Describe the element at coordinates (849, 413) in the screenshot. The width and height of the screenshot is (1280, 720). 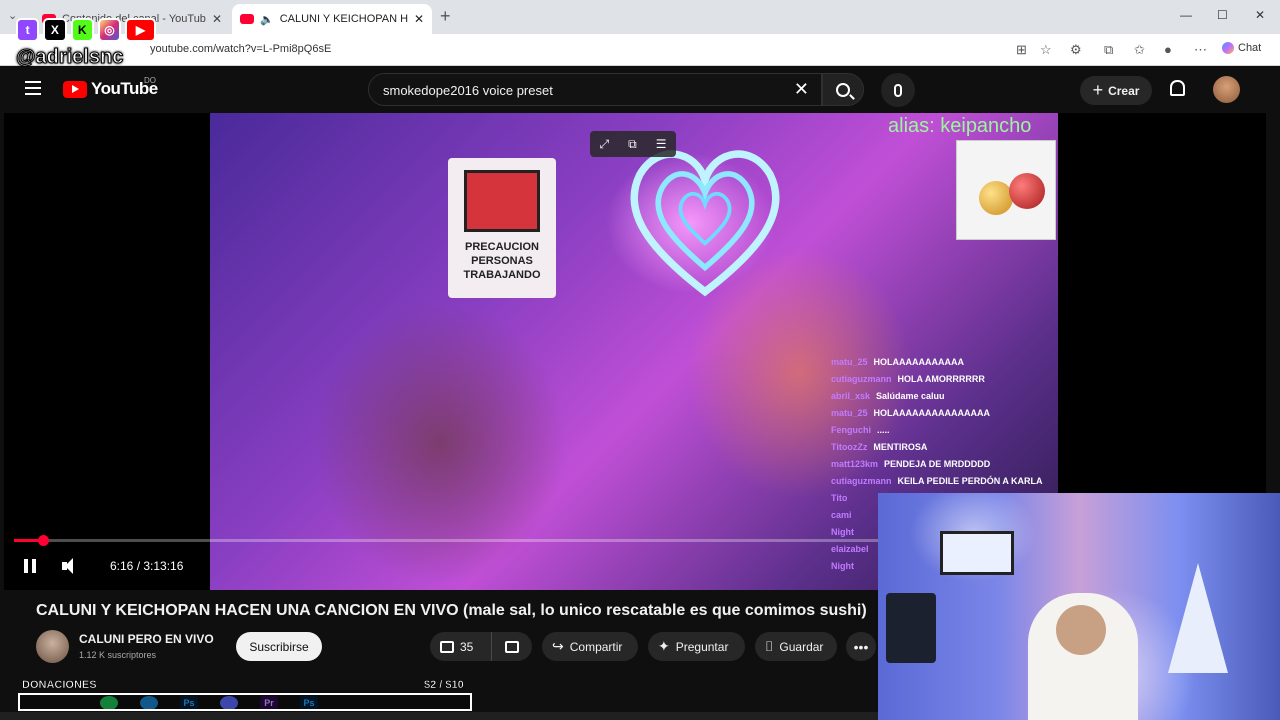
I see `chat-user: matu_25` at that location.